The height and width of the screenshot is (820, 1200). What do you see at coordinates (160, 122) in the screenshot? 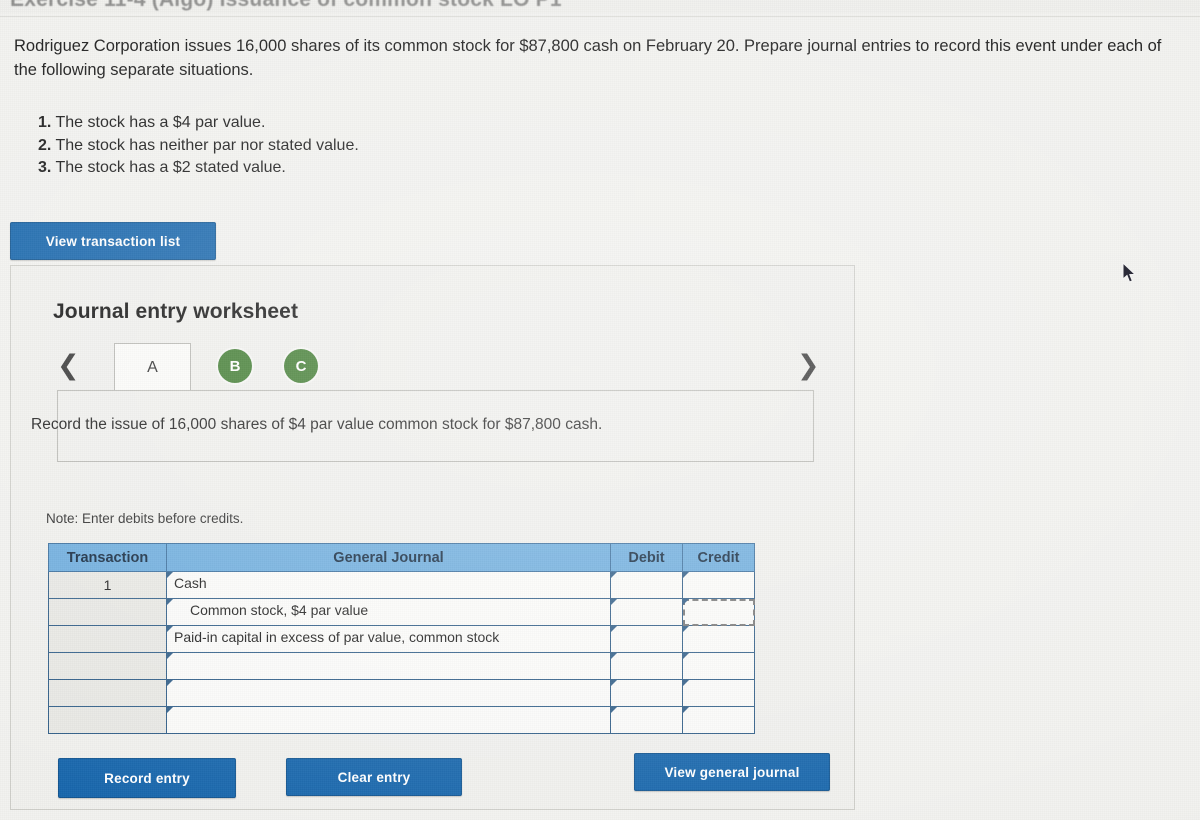
I see `situation-text: The stock has a $4 par value.` at bounding box center [160, 122].